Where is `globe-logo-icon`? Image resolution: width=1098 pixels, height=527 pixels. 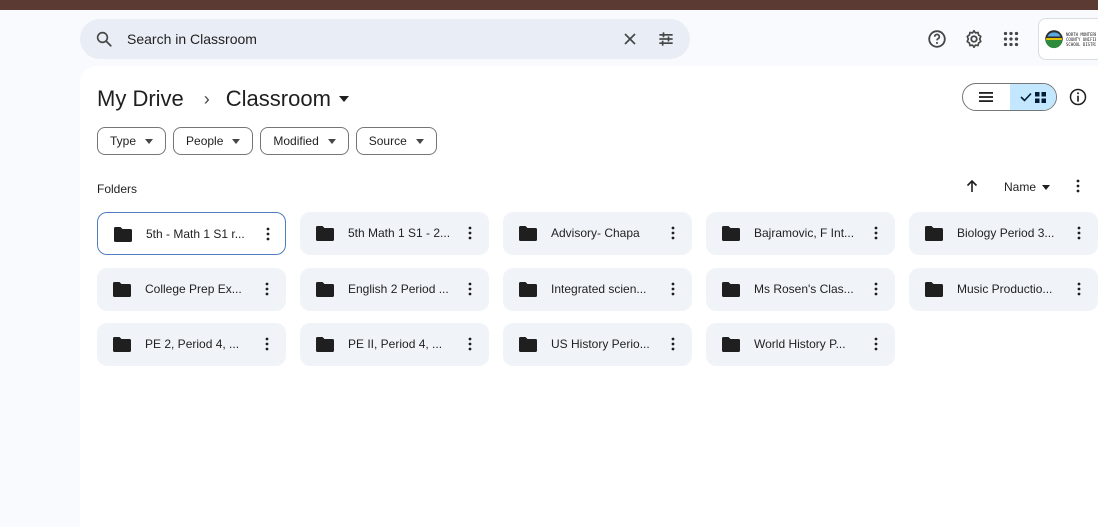 globe-logo-icon is located at coordinates (1054, 39).